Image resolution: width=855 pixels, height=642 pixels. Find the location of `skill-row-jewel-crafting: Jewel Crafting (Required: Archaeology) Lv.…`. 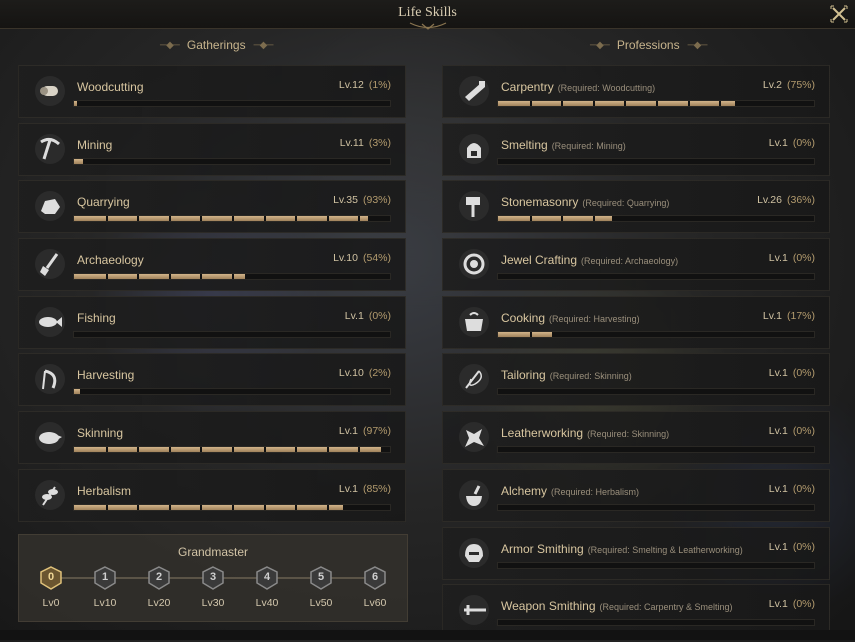

skill-row-jewel-crafting: Jewel Crafting (Required: Archaeology) Lv.… is located at coordinates (636, 265).